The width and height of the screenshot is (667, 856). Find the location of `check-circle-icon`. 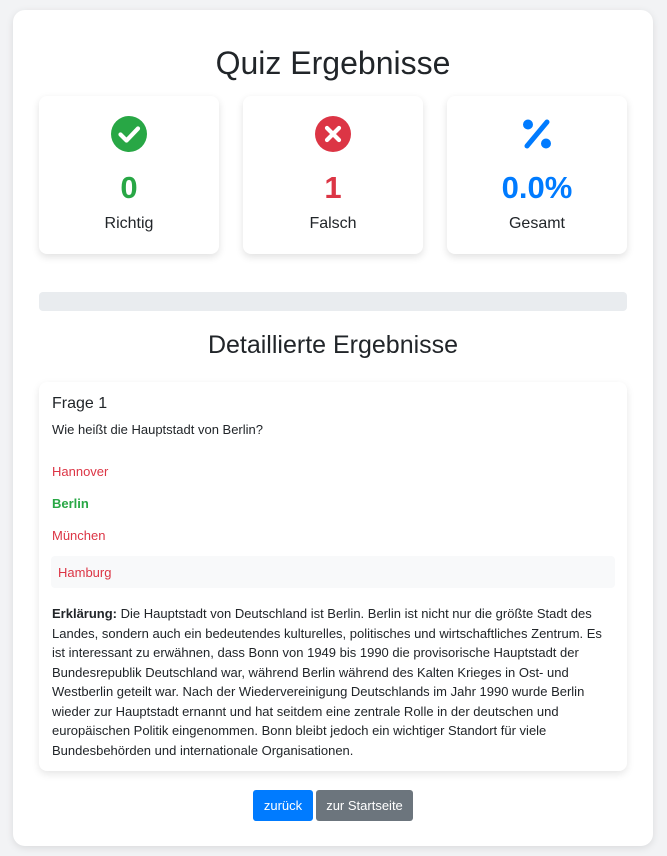

check-circle-icon is located at coordinates (129, 134).